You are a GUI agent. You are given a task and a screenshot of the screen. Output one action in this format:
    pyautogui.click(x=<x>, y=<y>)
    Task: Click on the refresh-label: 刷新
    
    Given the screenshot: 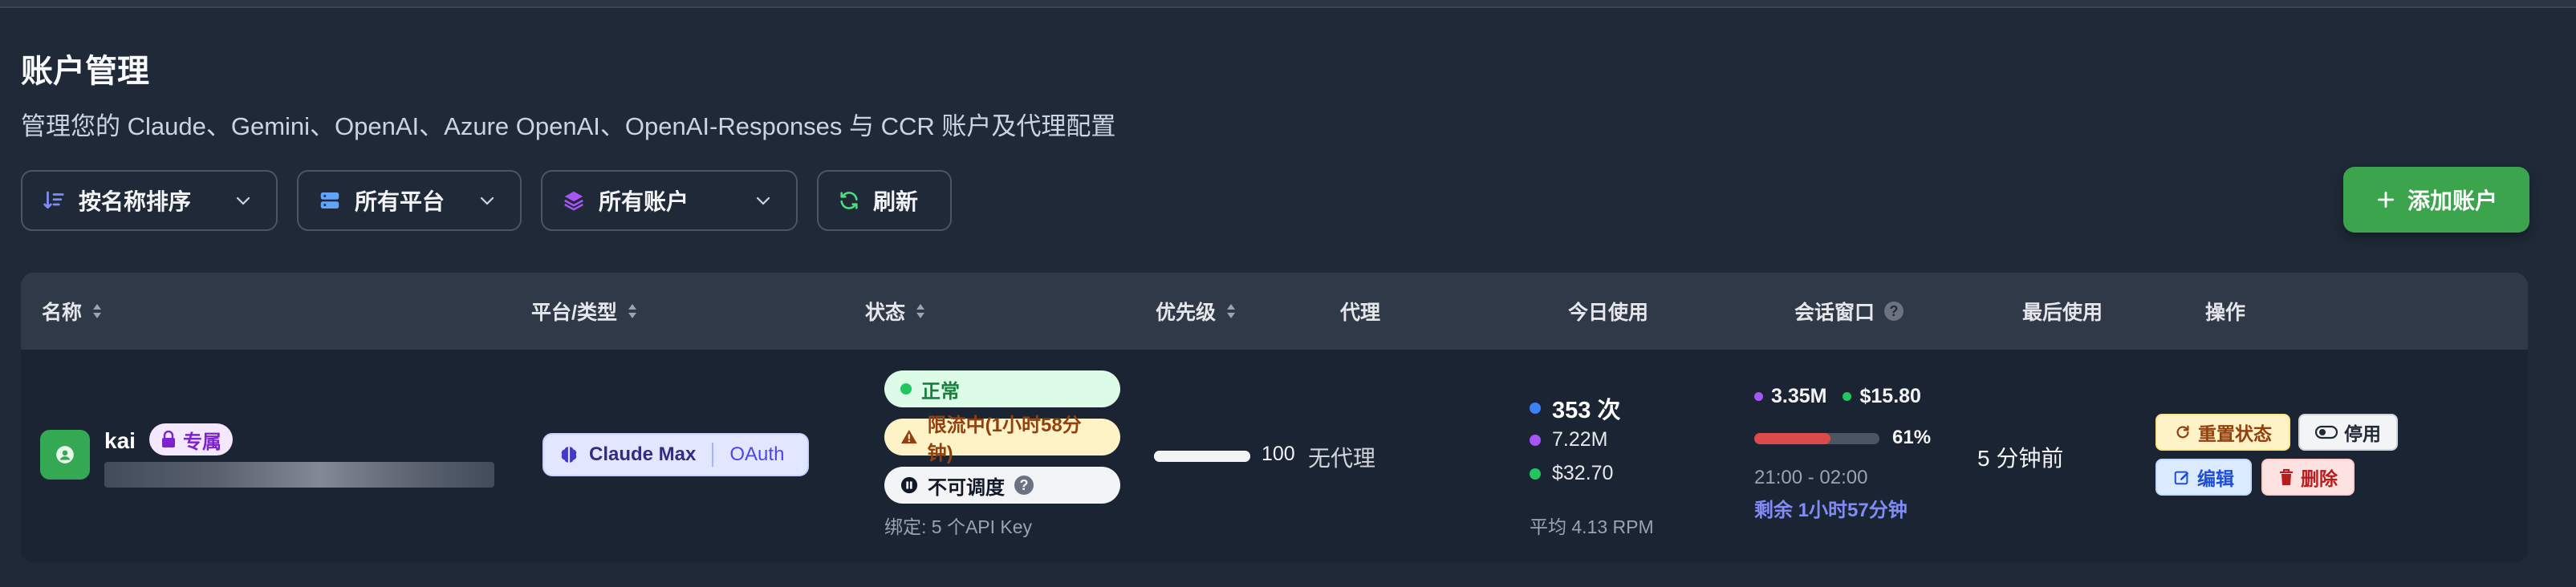 What is the action you would take?
    pyautogui.click(x=896, y=201)
    